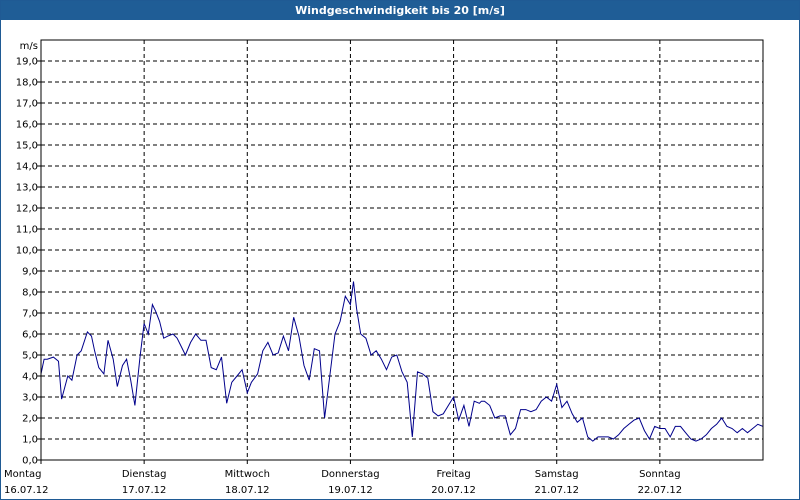 The height and width of the screenshot is (500, 800). I want to click on x-tick-date-label: 20.07.12, so click(453, 490).